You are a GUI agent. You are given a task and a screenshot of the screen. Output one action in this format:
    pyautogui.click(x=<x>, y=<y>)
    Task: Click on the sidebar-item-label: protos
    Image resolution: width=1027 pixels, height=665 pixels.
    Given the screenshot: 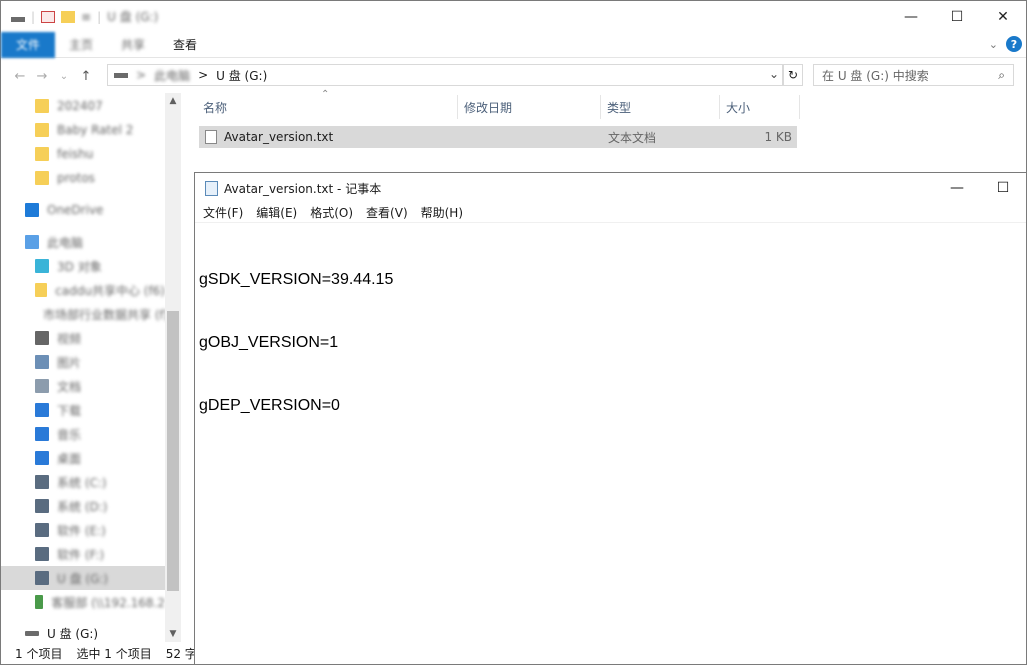 What is the action you would take?
    pyautogui.click(x=76, y=178)
    